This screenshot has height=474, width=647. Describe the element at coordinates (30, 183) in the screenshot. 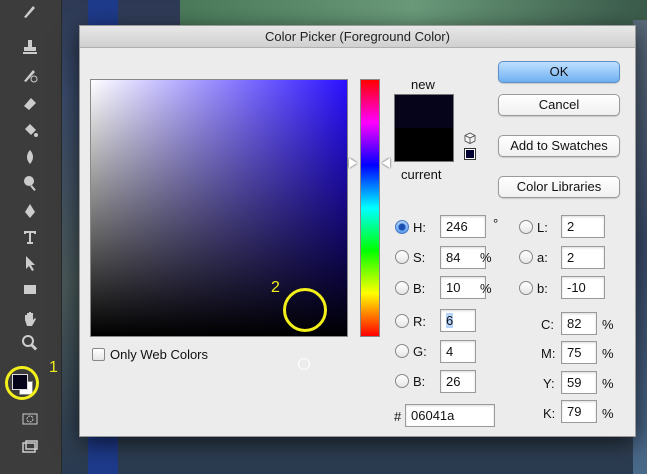

I see `dodge-icon` at that location.